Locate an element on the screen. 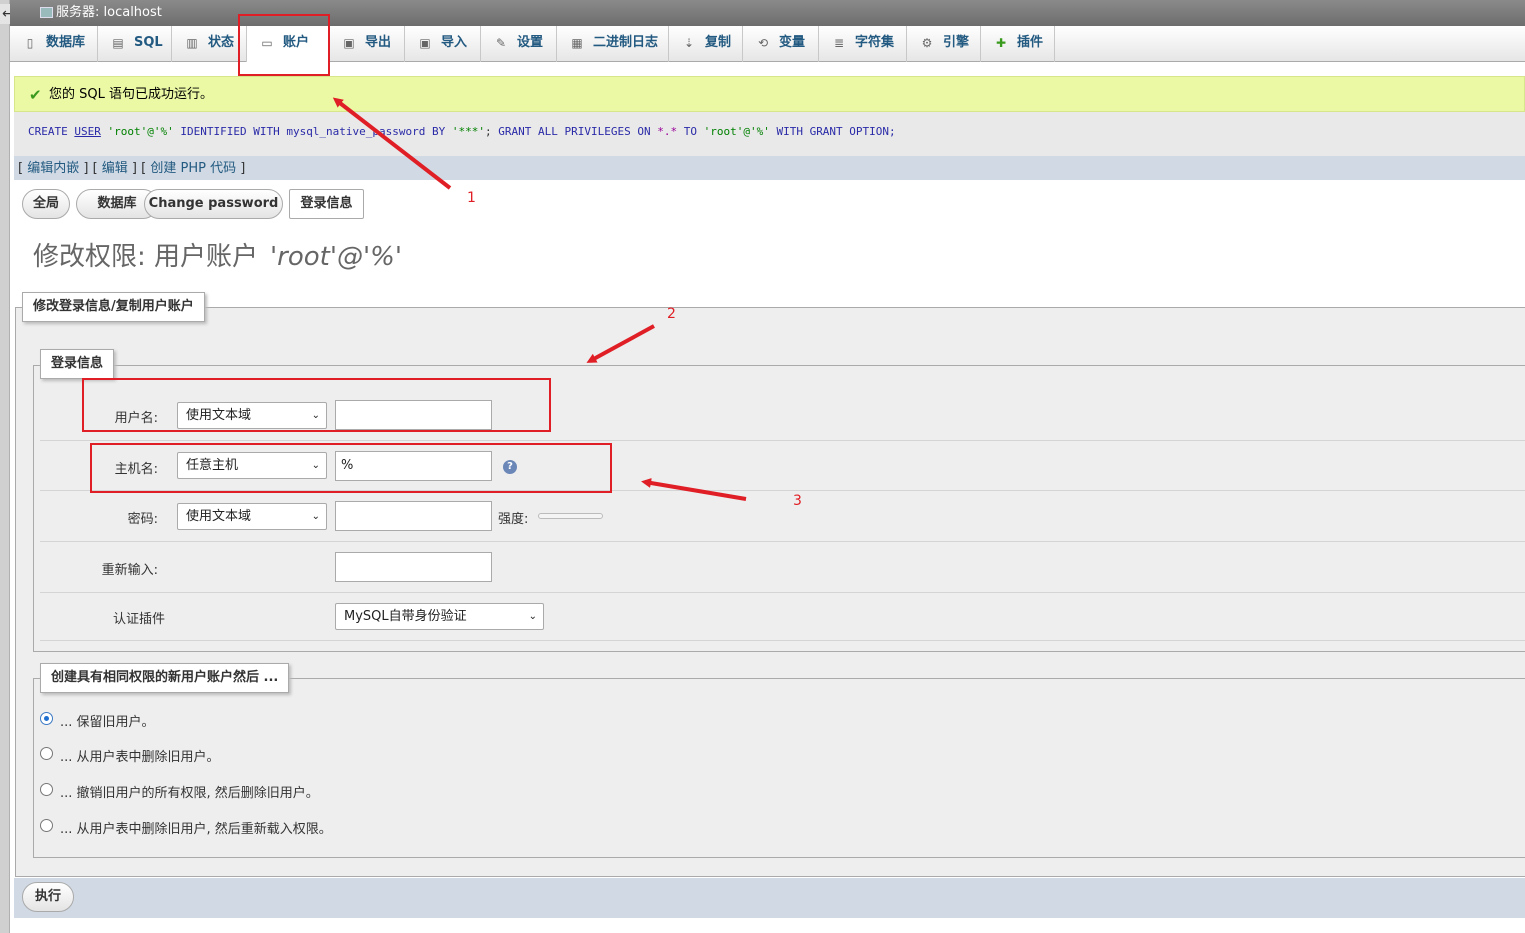 The height and width of the screenshot is (933, 1525). page-title-account: 'root'@'%' is located at coordinates (336, 257).